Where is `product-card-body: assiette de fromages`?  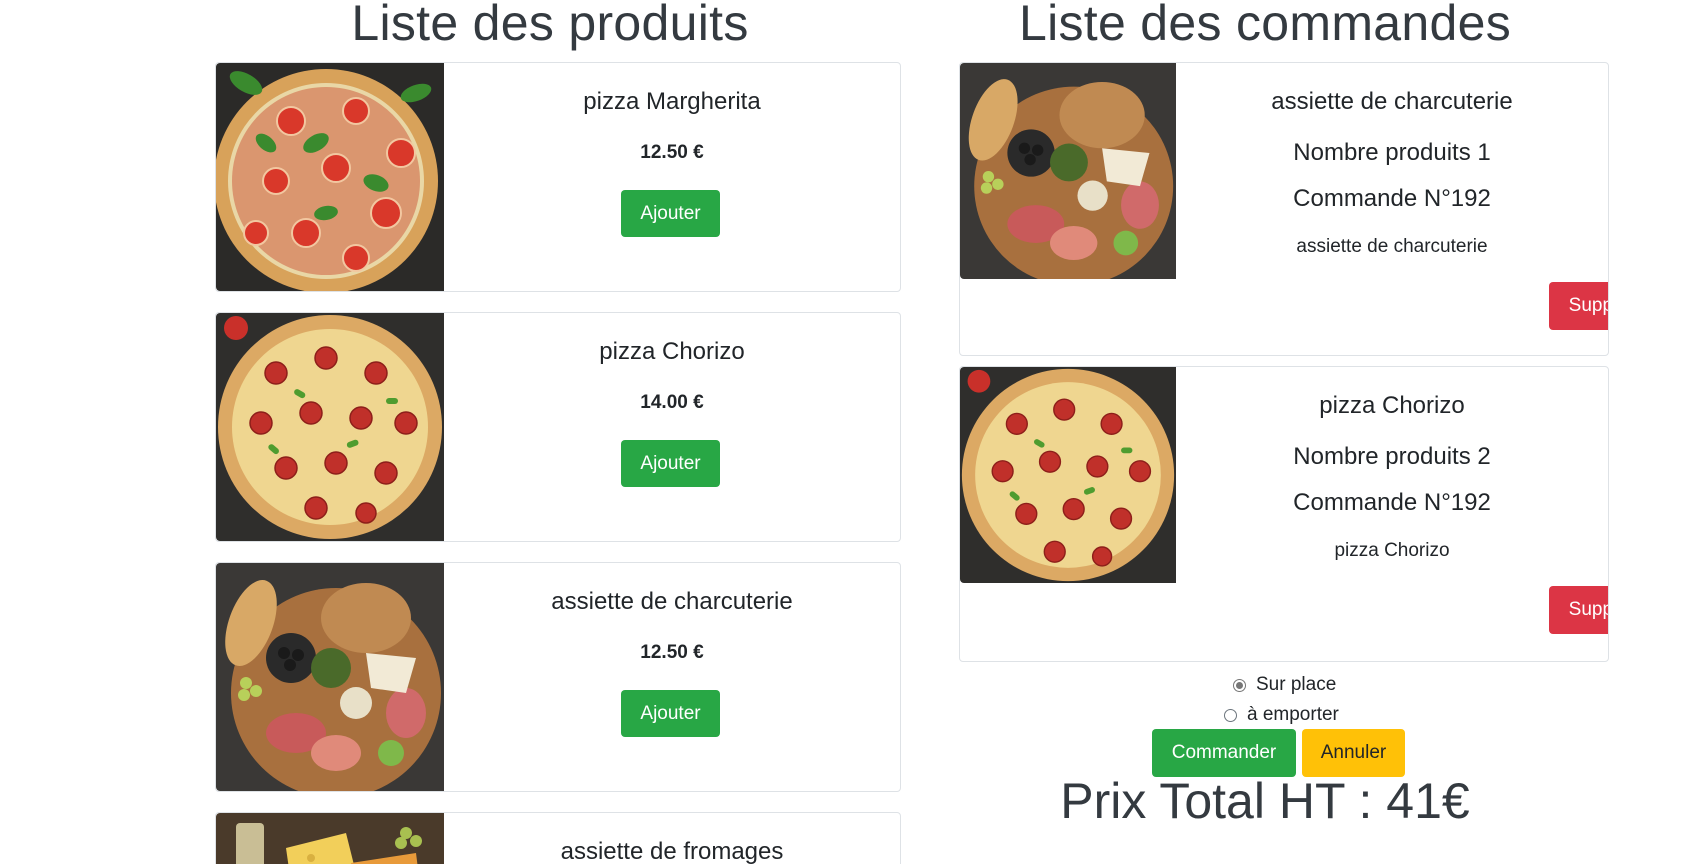 product-card-body: assiette de fromages is located at coordinates (672, 838).